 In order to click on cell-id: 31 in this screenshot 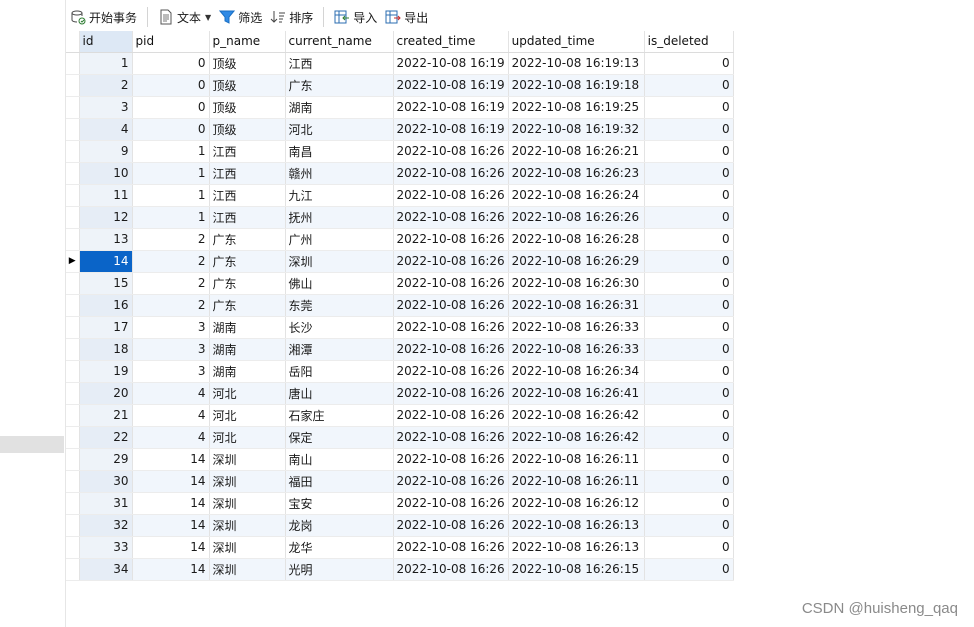, I will do `click(106, 503)`.